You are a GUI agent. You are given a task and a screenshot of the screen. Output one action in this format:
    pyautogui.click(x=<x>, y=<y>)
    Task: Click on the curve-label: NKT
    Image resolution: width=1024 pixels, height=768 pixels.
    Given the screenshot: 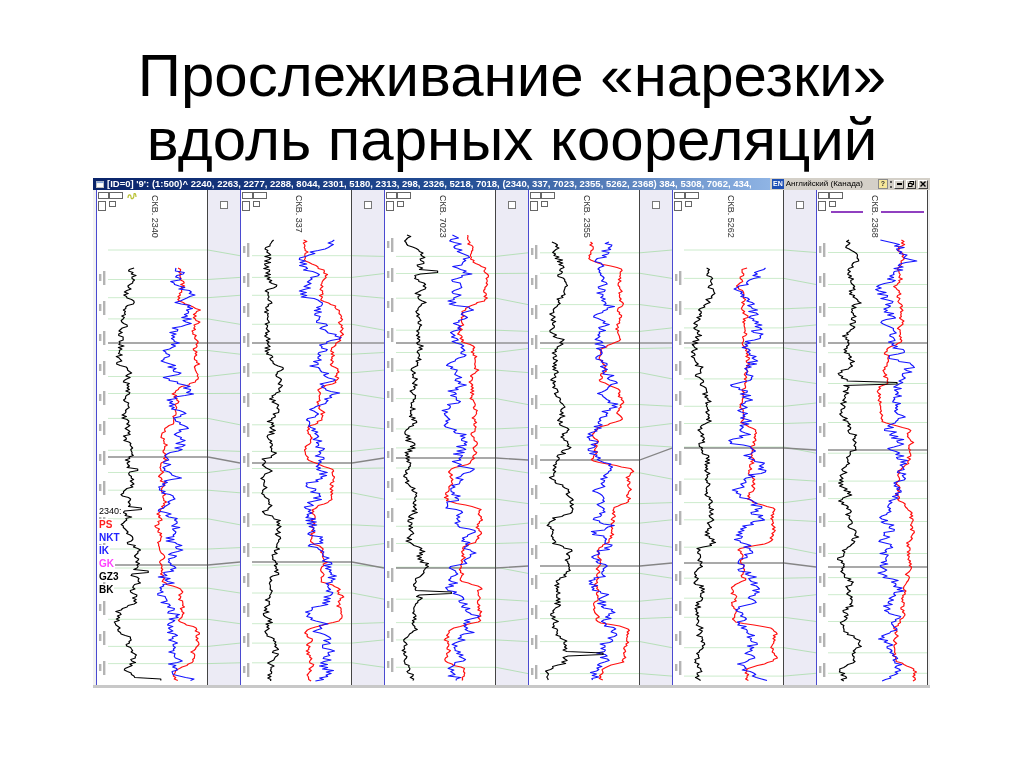 What is the action you would take?
    pyautogui.click(x=109, y=537)
    